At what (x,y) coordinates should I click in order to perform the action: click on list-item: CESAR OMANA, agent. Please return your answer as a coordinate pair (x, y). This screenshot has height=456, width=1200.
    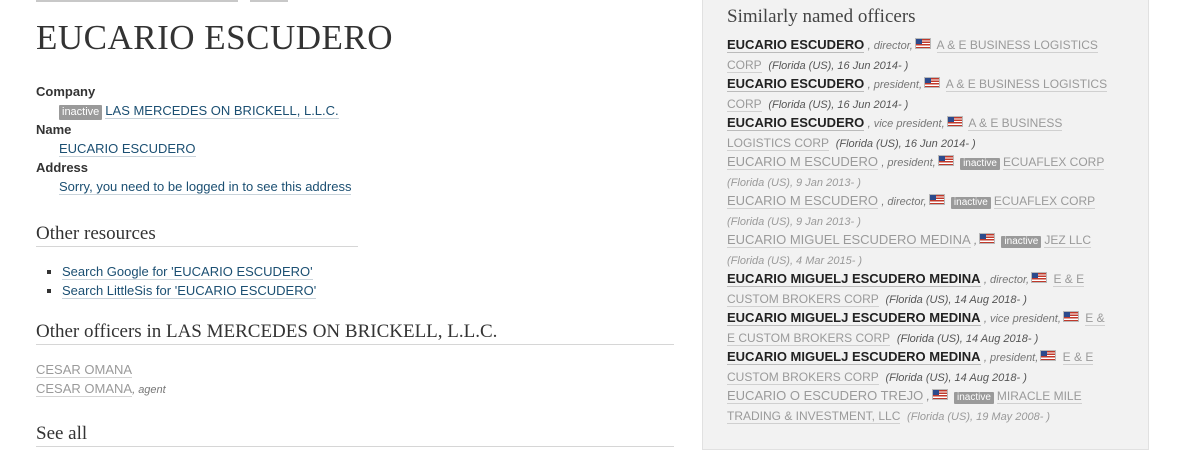
    Looking at the image, I should click on (101, 389).